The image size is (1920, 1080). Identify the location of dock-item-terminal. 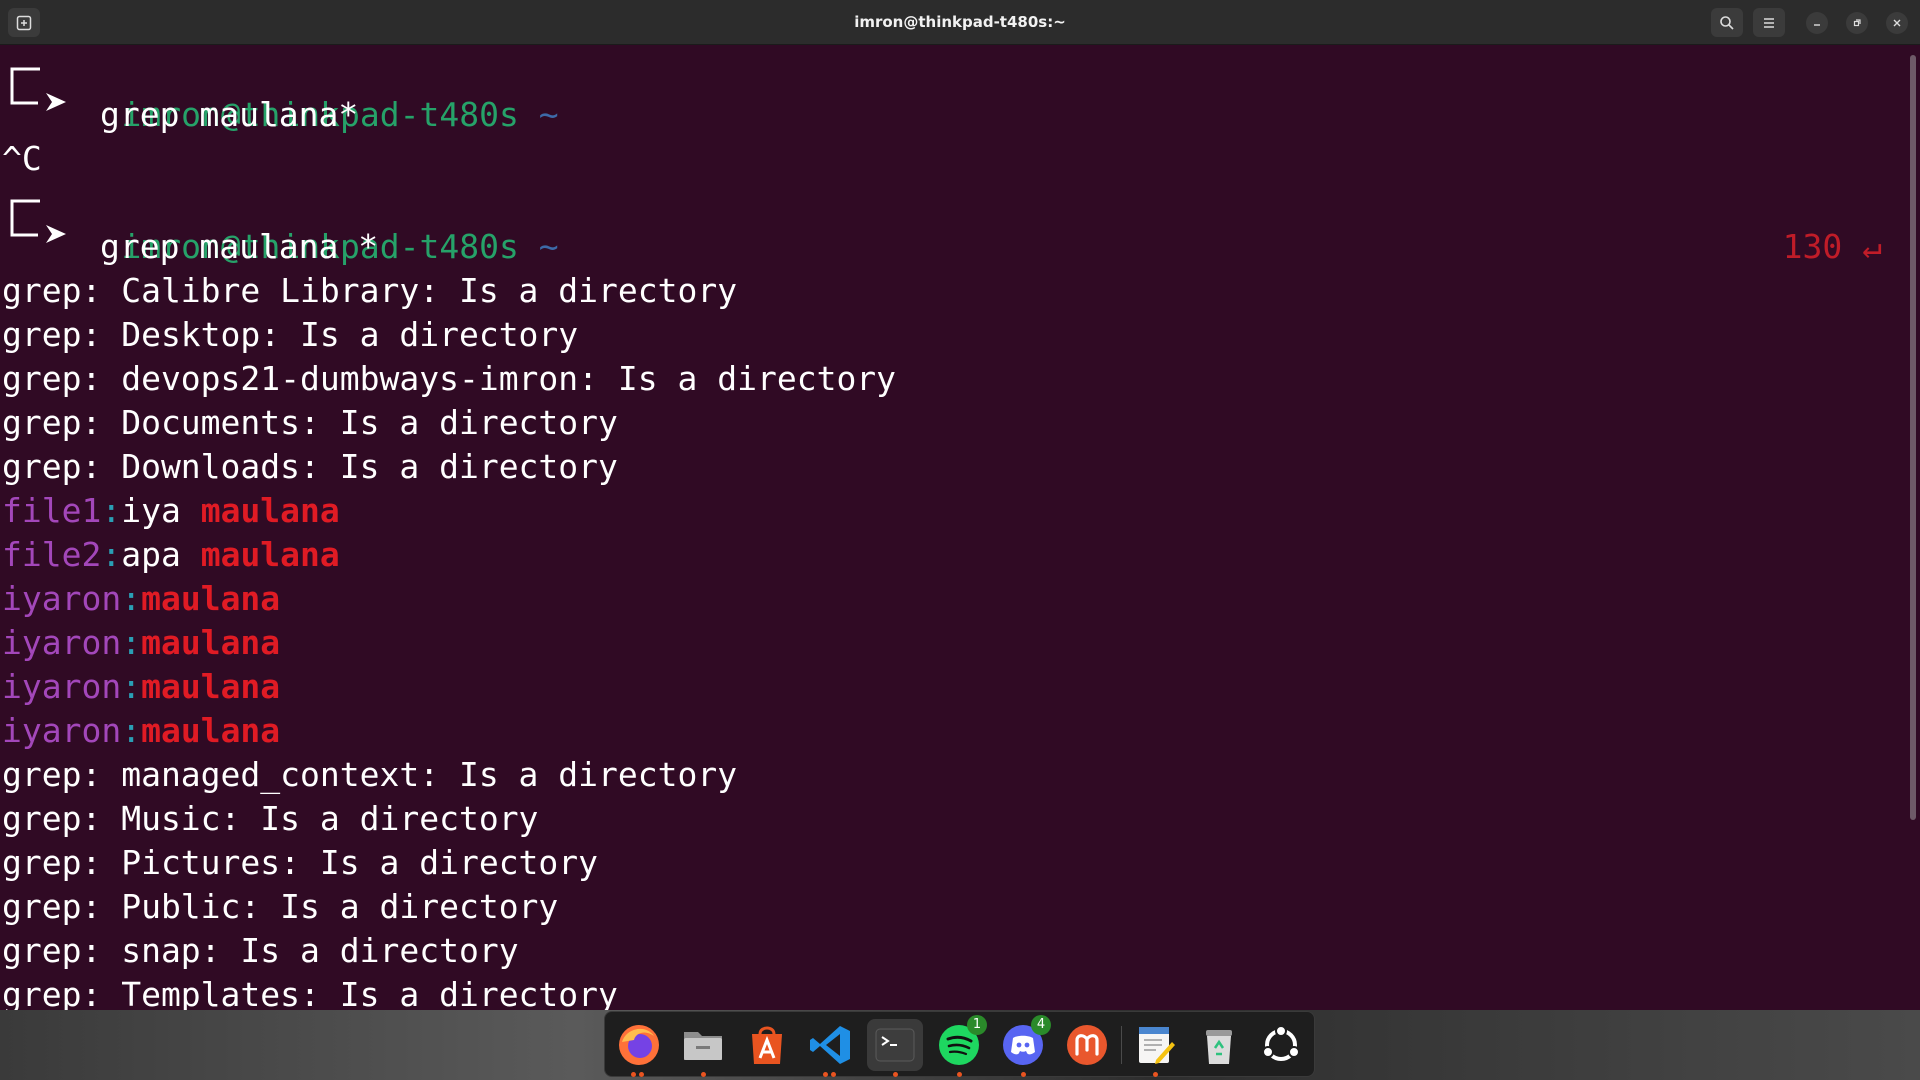
(895, 1048).